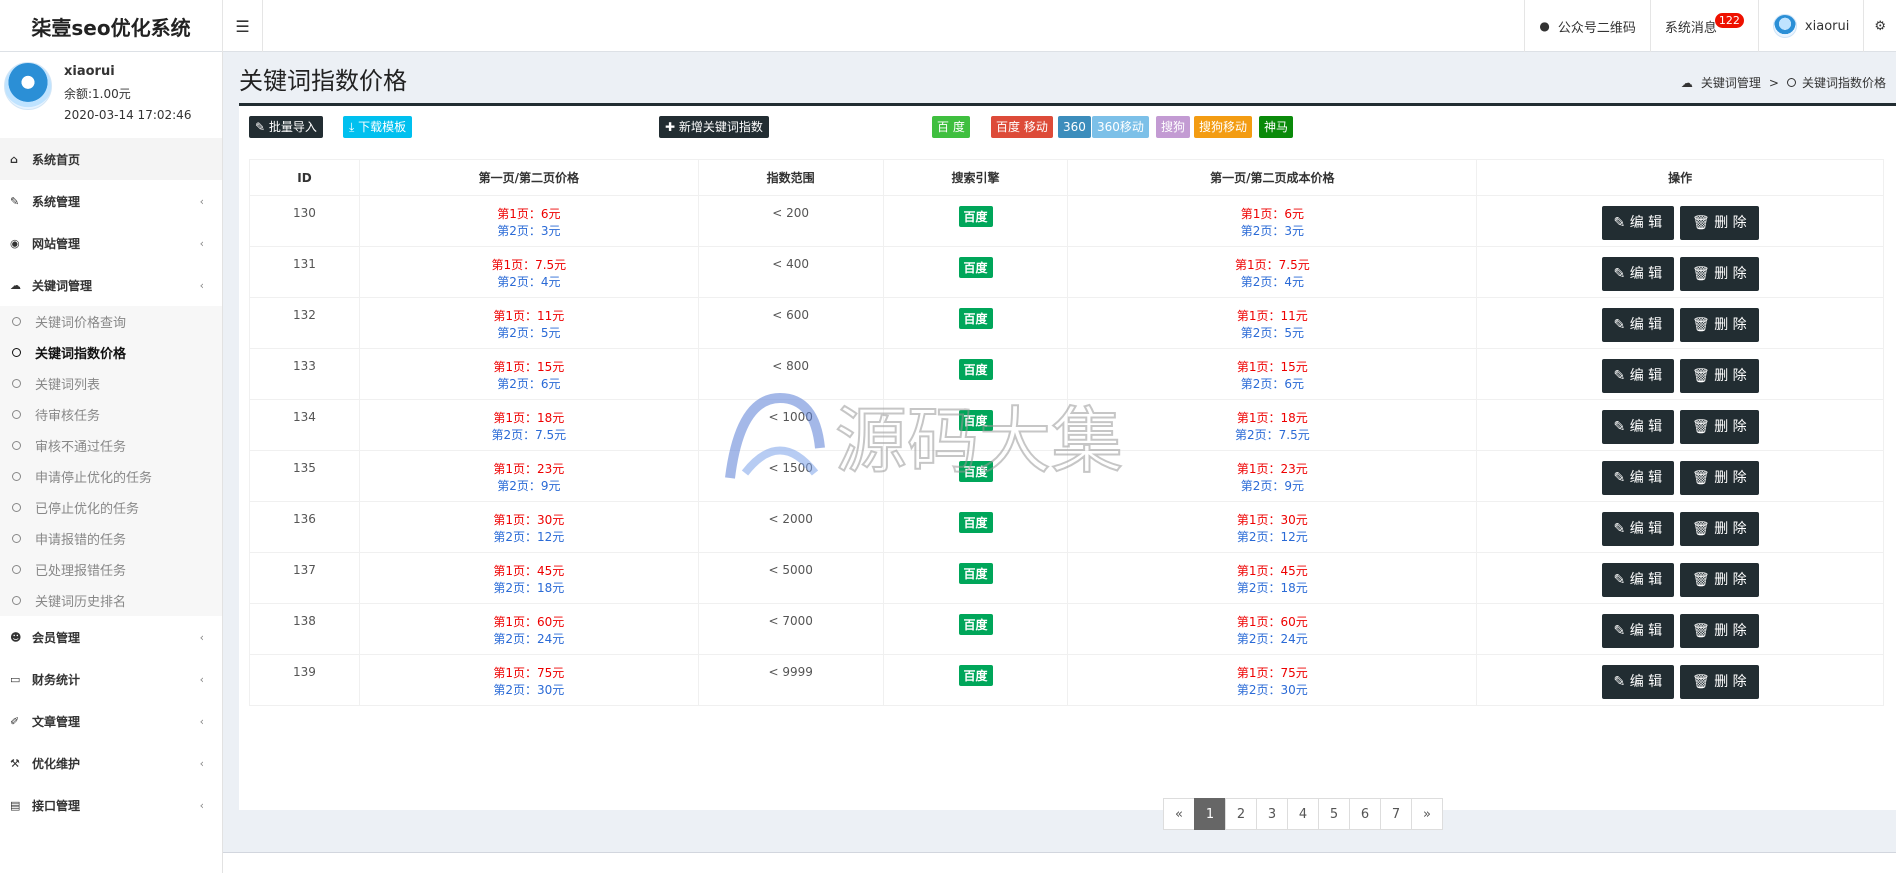 Image resolution: width=1896 pixels, height=873 pixels. What do you see at coordinates (1173, 127) in the screenshot?
I see `engine-tag-sogou: 搜狗` at bounding box center [1173, 127].